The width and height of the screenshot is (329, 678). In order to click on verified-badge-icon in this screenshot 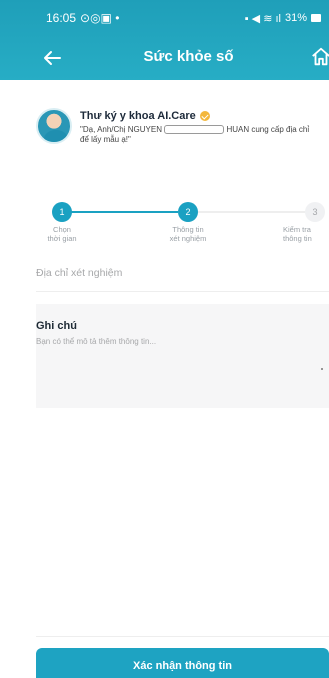, I will do `click(204, 116)`.